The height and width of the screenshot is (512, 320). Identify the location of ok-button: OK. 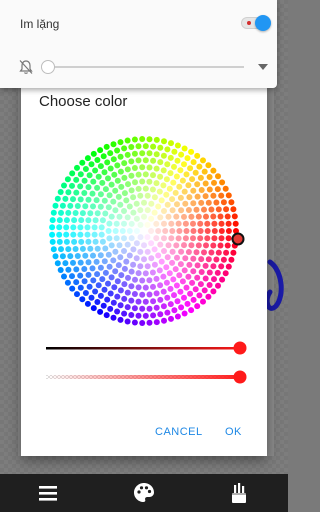
(233, 432).